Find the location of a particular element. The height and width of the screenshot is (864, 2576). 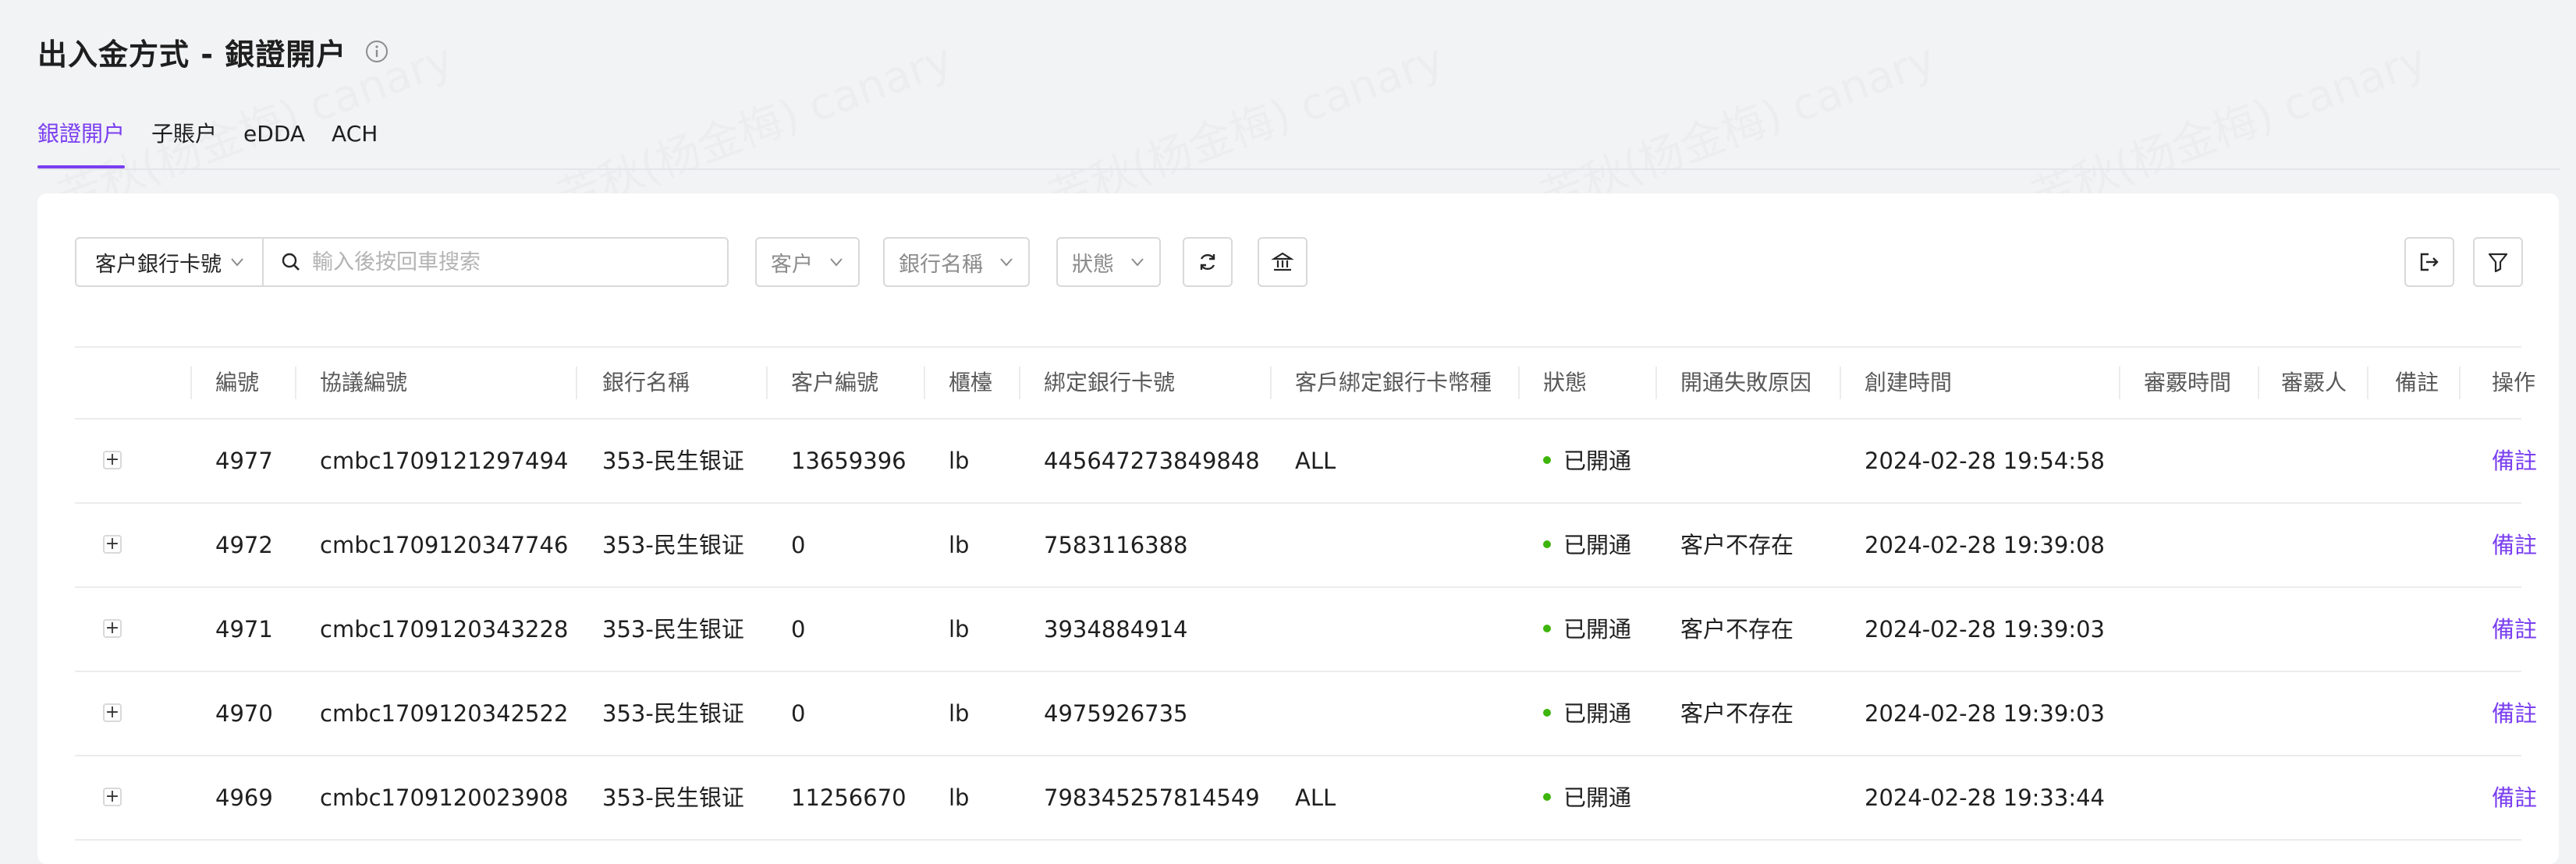

cell-agreement-no: cmbc1709120342522 is located at coordinates (444, 713).